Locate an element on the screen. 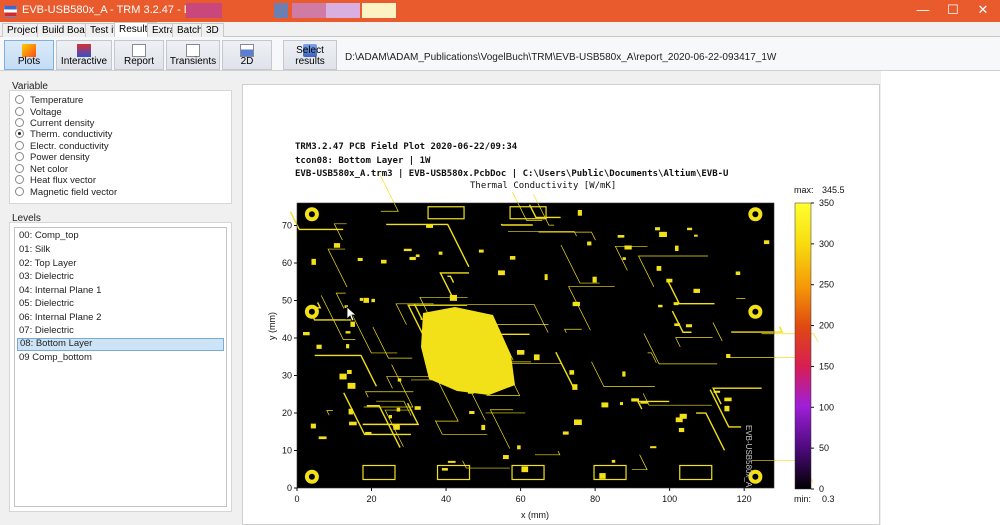 The width and height of the screenshot is (1000, 525). y-tick-label: 50 is located at coordinates (287, 301).